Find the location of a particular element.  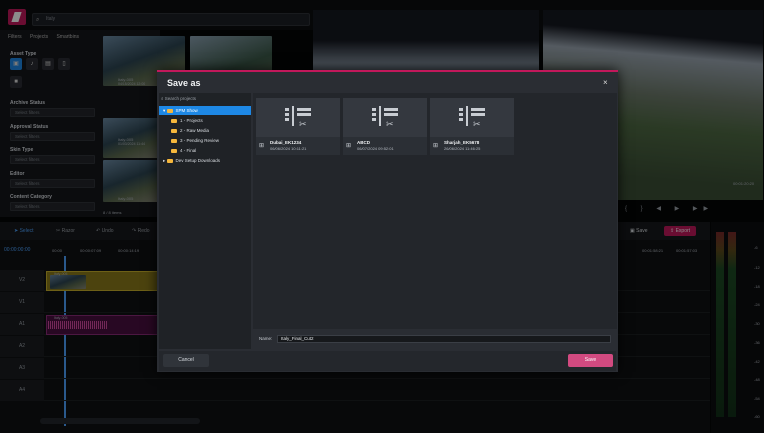

tree-item-dev-setup-downloads: ▸ Dev Setup Downloads is located at coordinates (205, 160).